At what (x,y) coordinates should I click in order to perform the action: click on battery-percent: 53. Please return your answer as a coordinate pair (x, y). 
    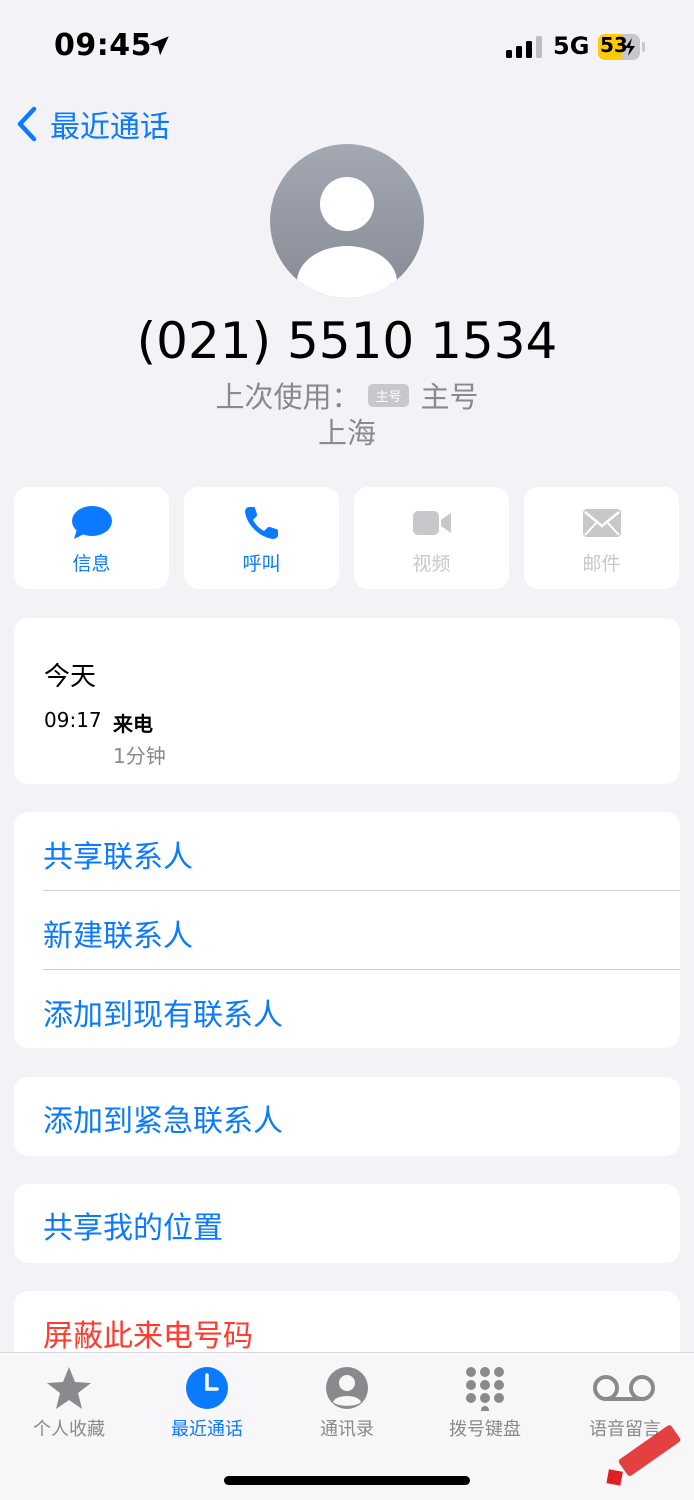
    Looking at the image, I should click on (614, 45).